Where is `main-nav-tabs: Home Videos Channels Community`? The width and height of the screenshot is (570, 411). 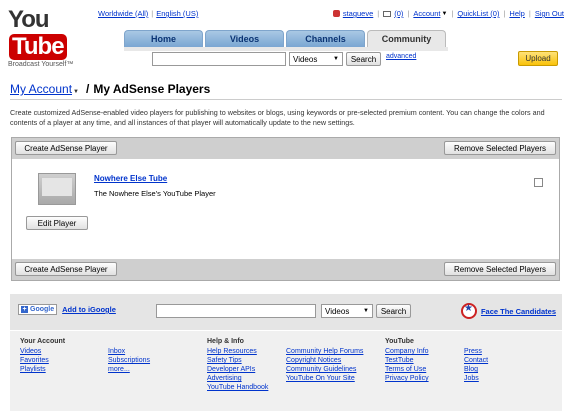 main-nav-tabs: Home Videos Channels Community is located at coordinates (286, 38).